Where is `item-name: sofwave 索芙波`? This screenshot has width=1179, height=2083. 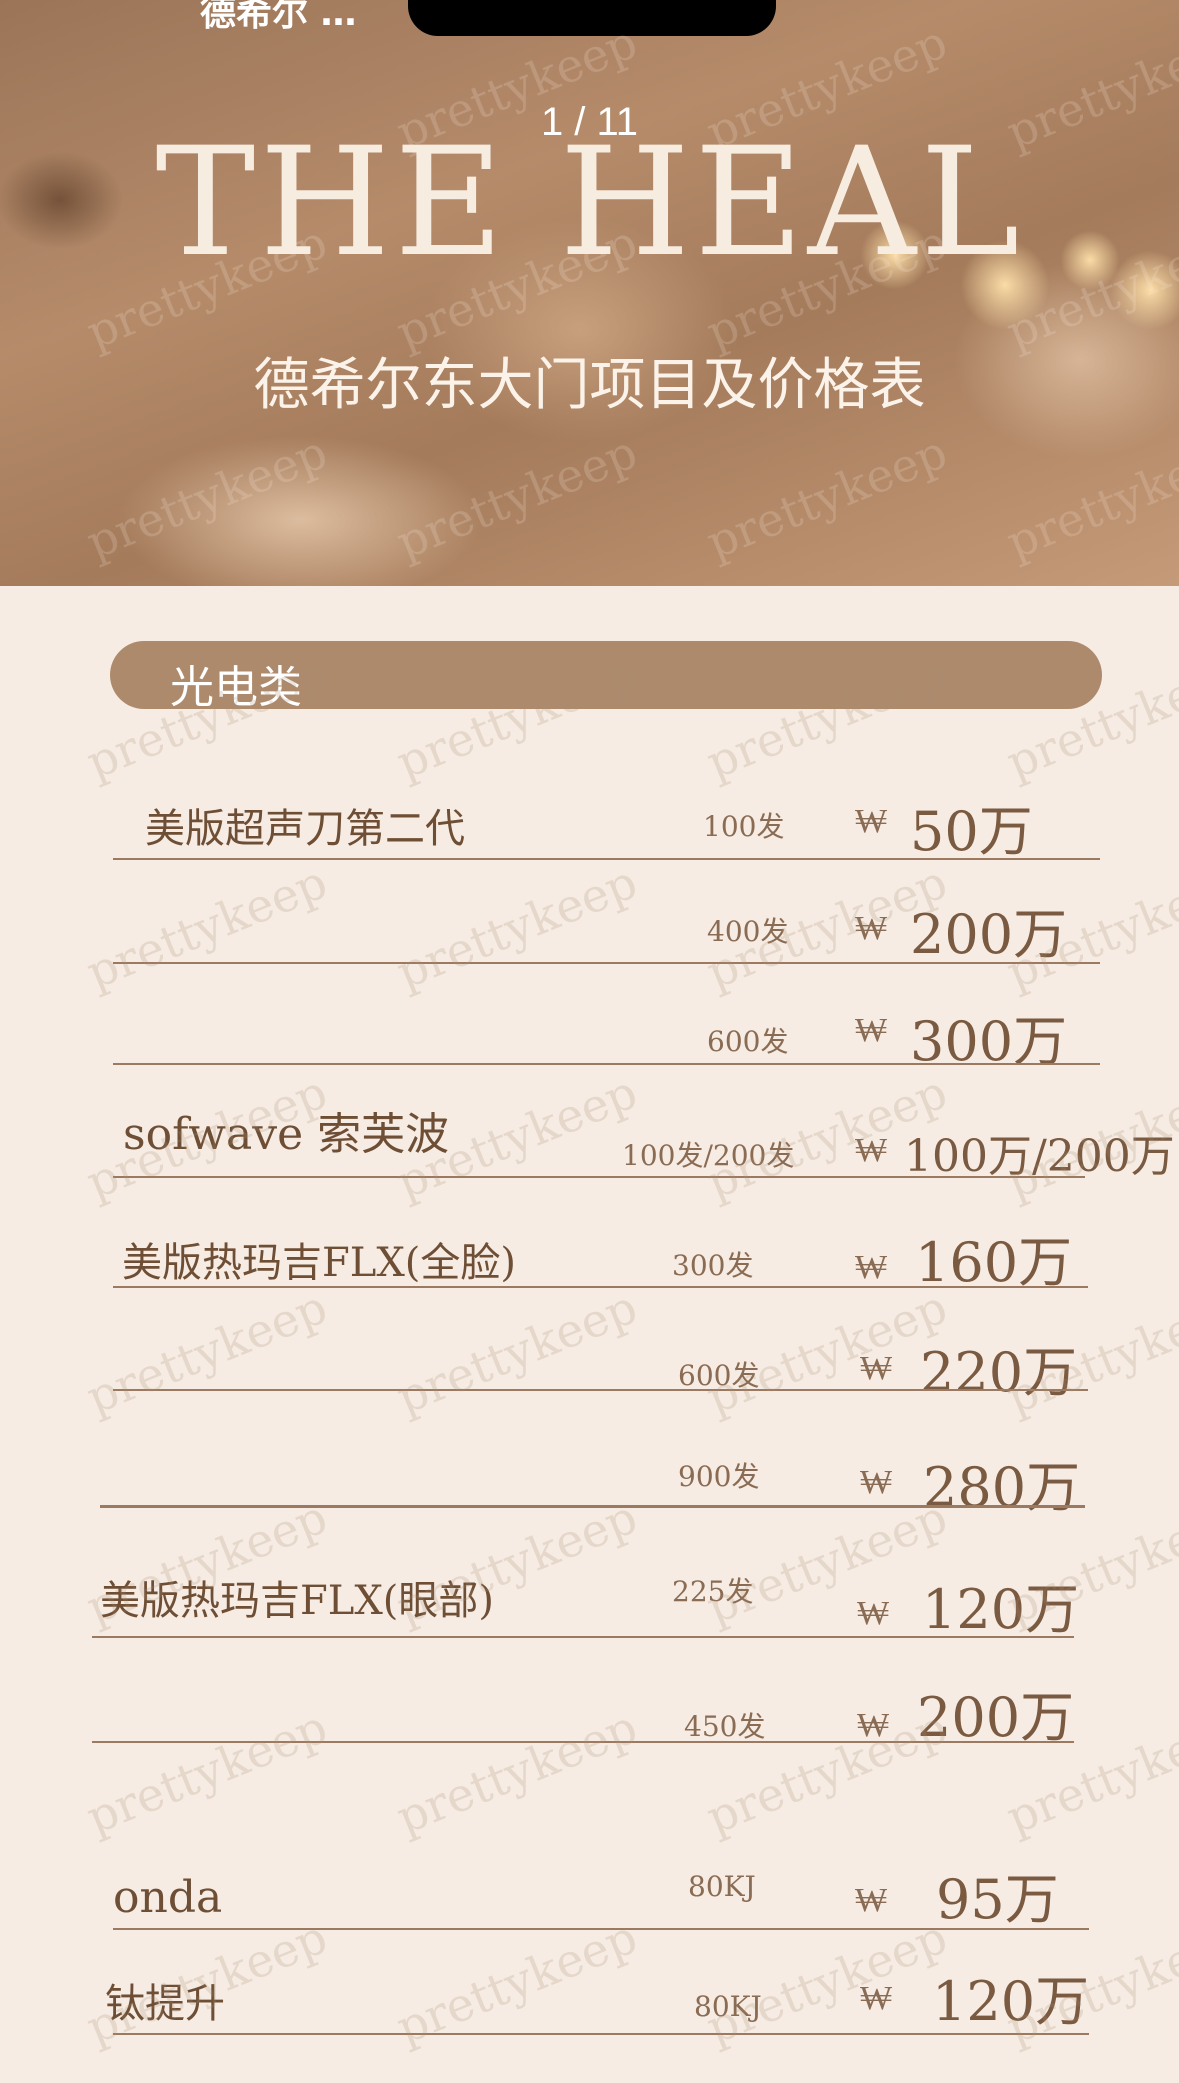 item-name: sofwave 索芙波 is located at coordinates (286, 1134).